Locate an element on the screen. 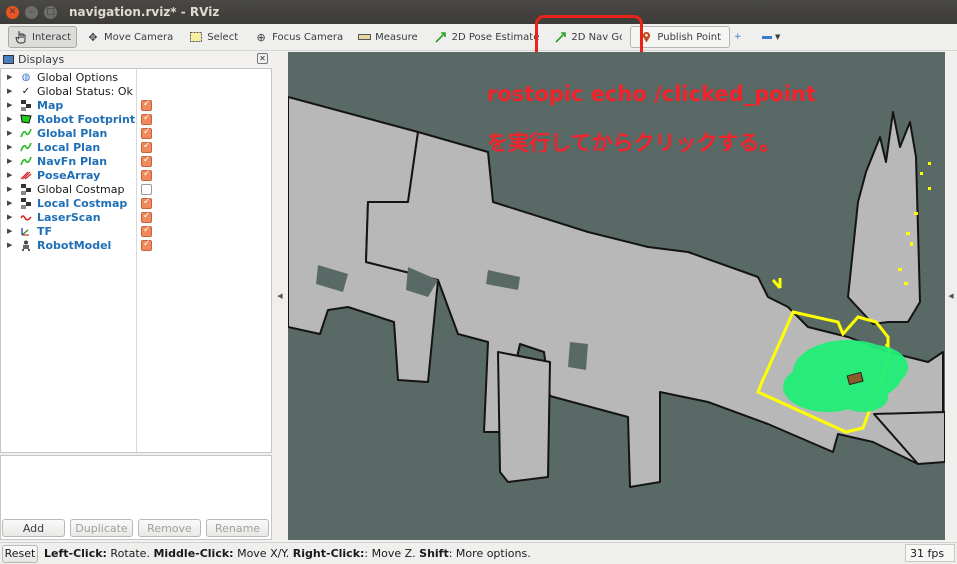 This screenshot has height=564, width=957. display-item-map: ▶ Map is located at coordinates (136, 105).